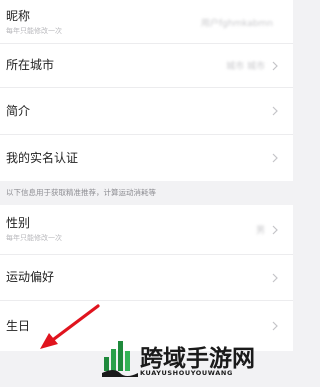 Image resolution: width=320 pixels, height=387 pixels. Describe the element at coordinates (146, 193) in the screenshot. I see `section-note: 以下信息用于获取精准推荐，计算运动消耗等` at that location.